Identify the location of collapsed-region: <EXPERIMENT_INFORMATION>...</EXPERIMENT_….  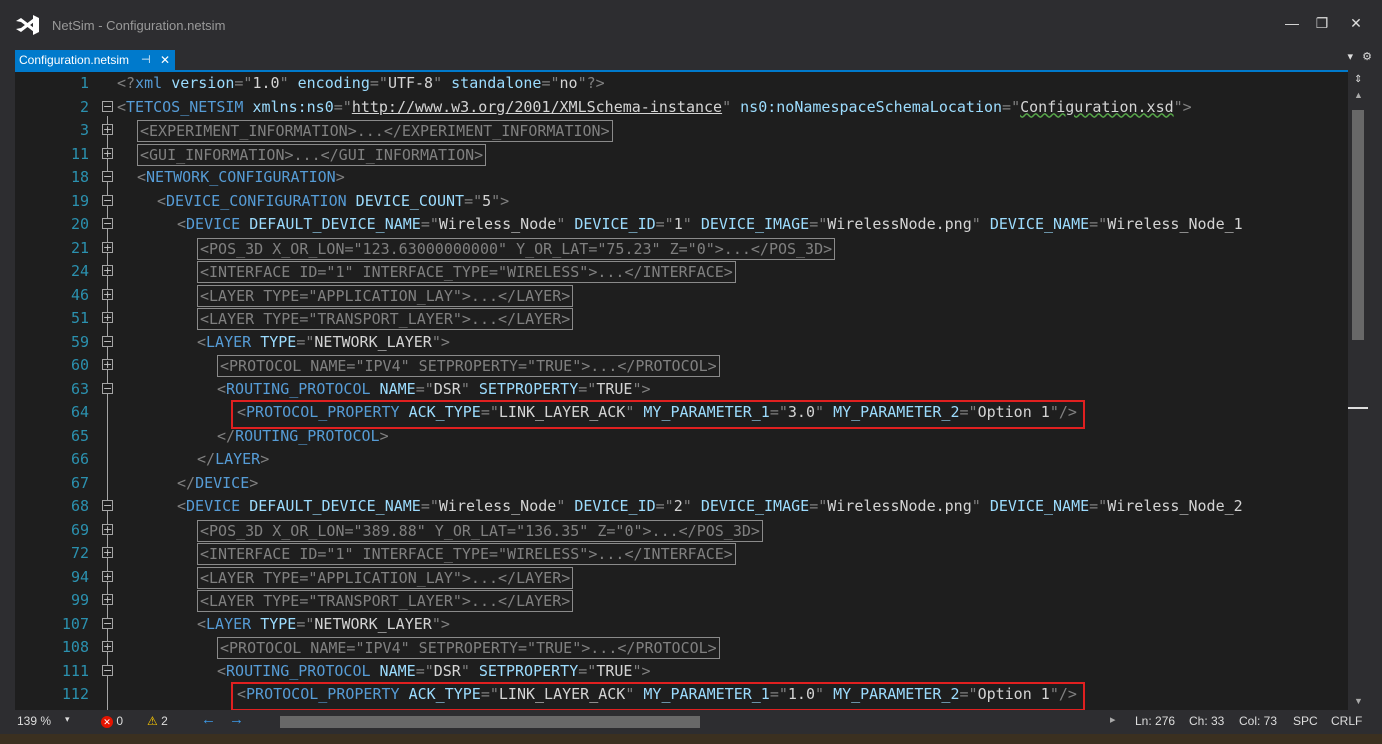
(375, 131).